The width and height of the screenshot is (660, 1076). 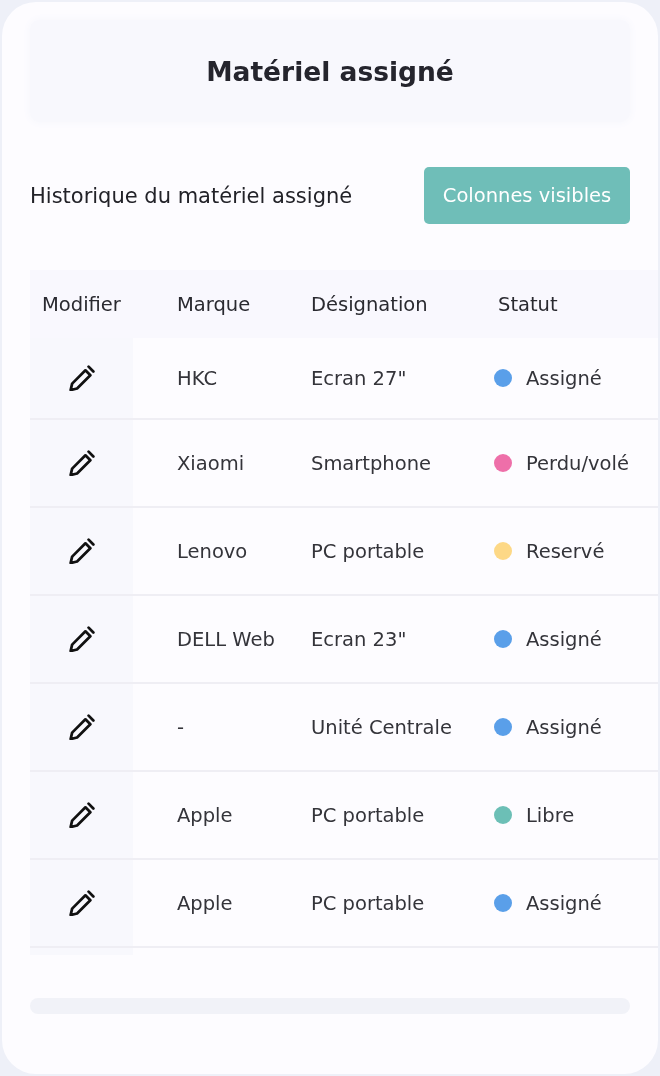 I want to click on section-subtitle: Historique du matériel assigné, so click(x=191, y=195).